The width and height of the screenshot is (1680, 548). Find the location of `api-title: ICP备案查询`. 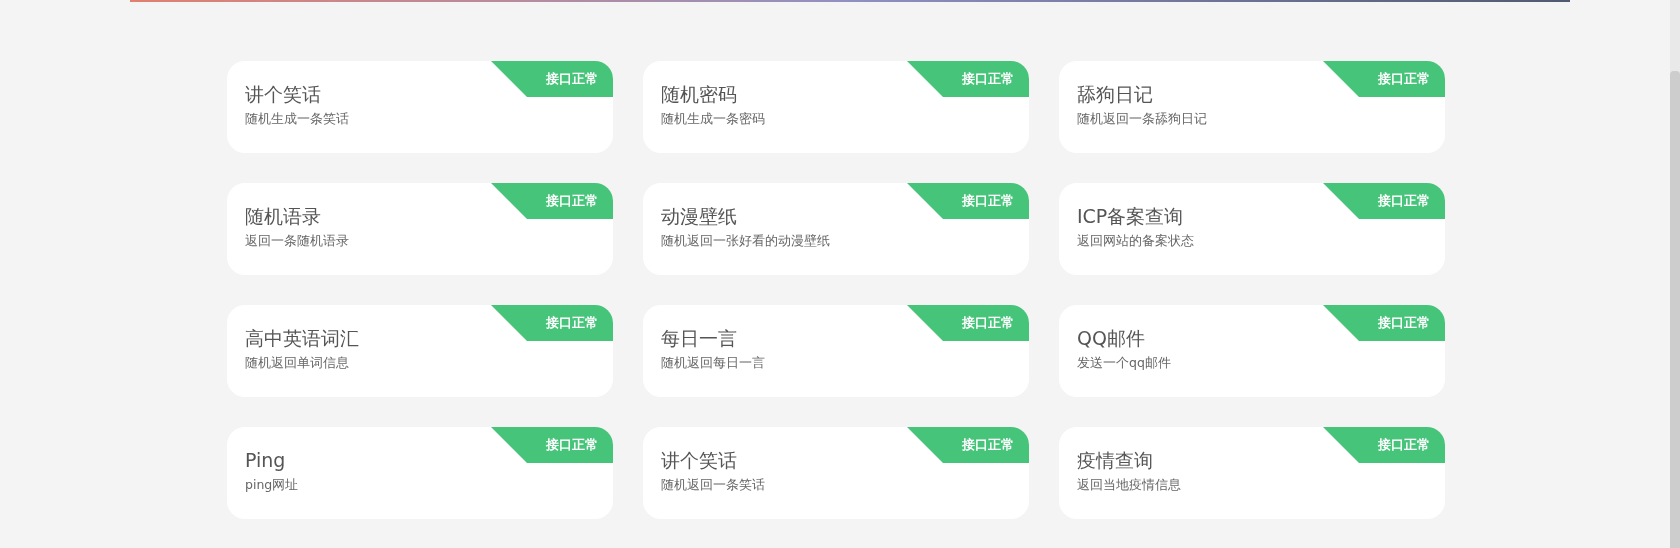

api-title: ICP备案查询 is located at coordinates (1131, 216).